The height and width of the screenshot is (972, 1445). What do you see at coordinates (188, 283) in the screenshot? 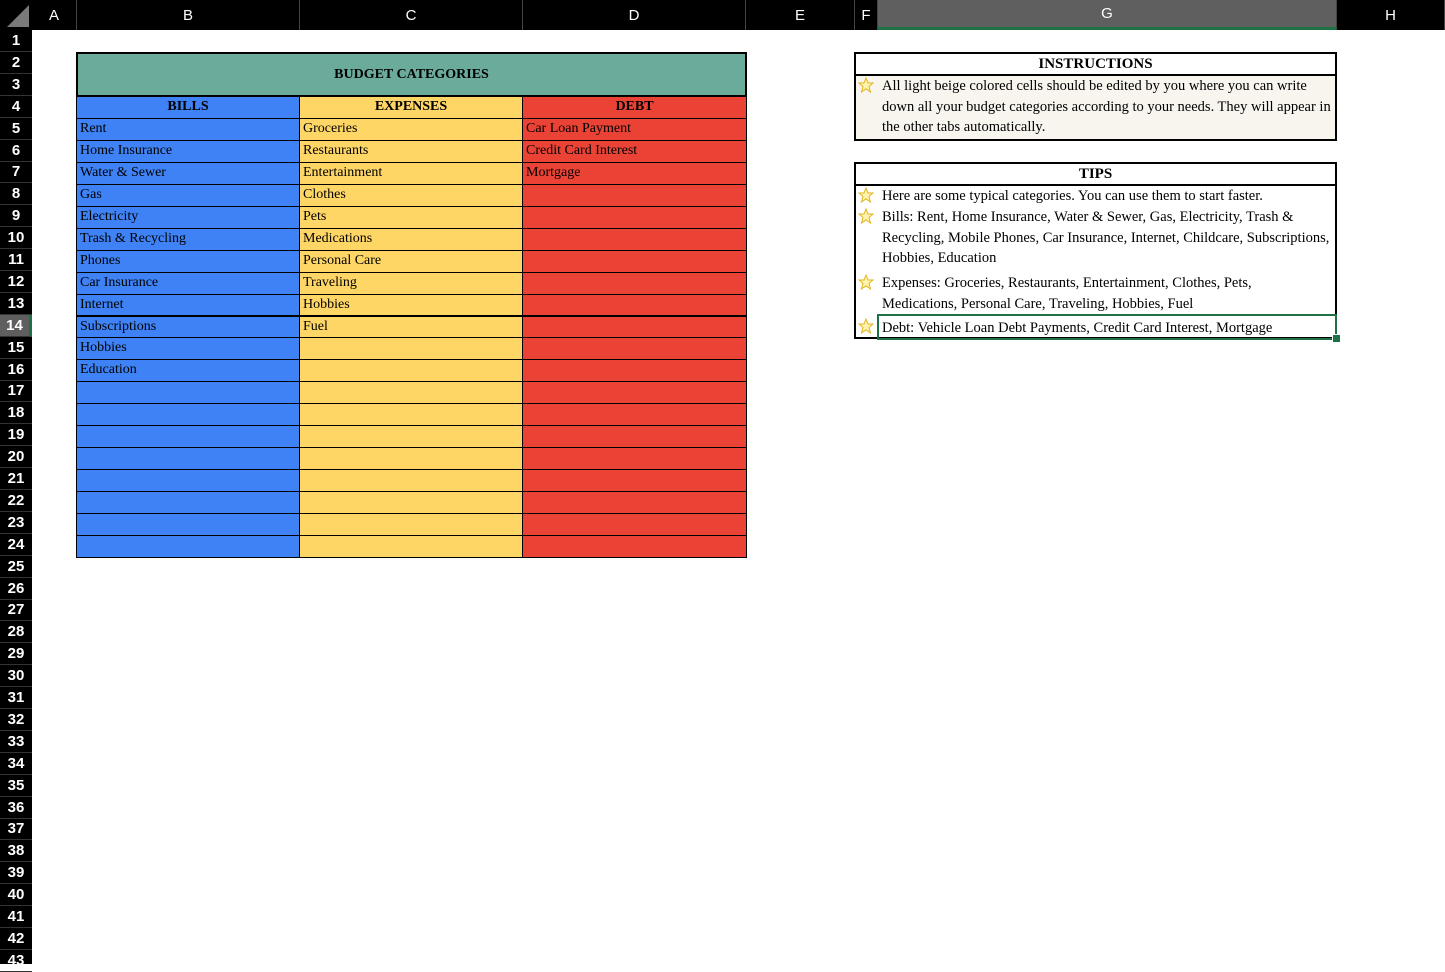
I see `bills-cell: Car Insurance` at bounding box center [188, 283].